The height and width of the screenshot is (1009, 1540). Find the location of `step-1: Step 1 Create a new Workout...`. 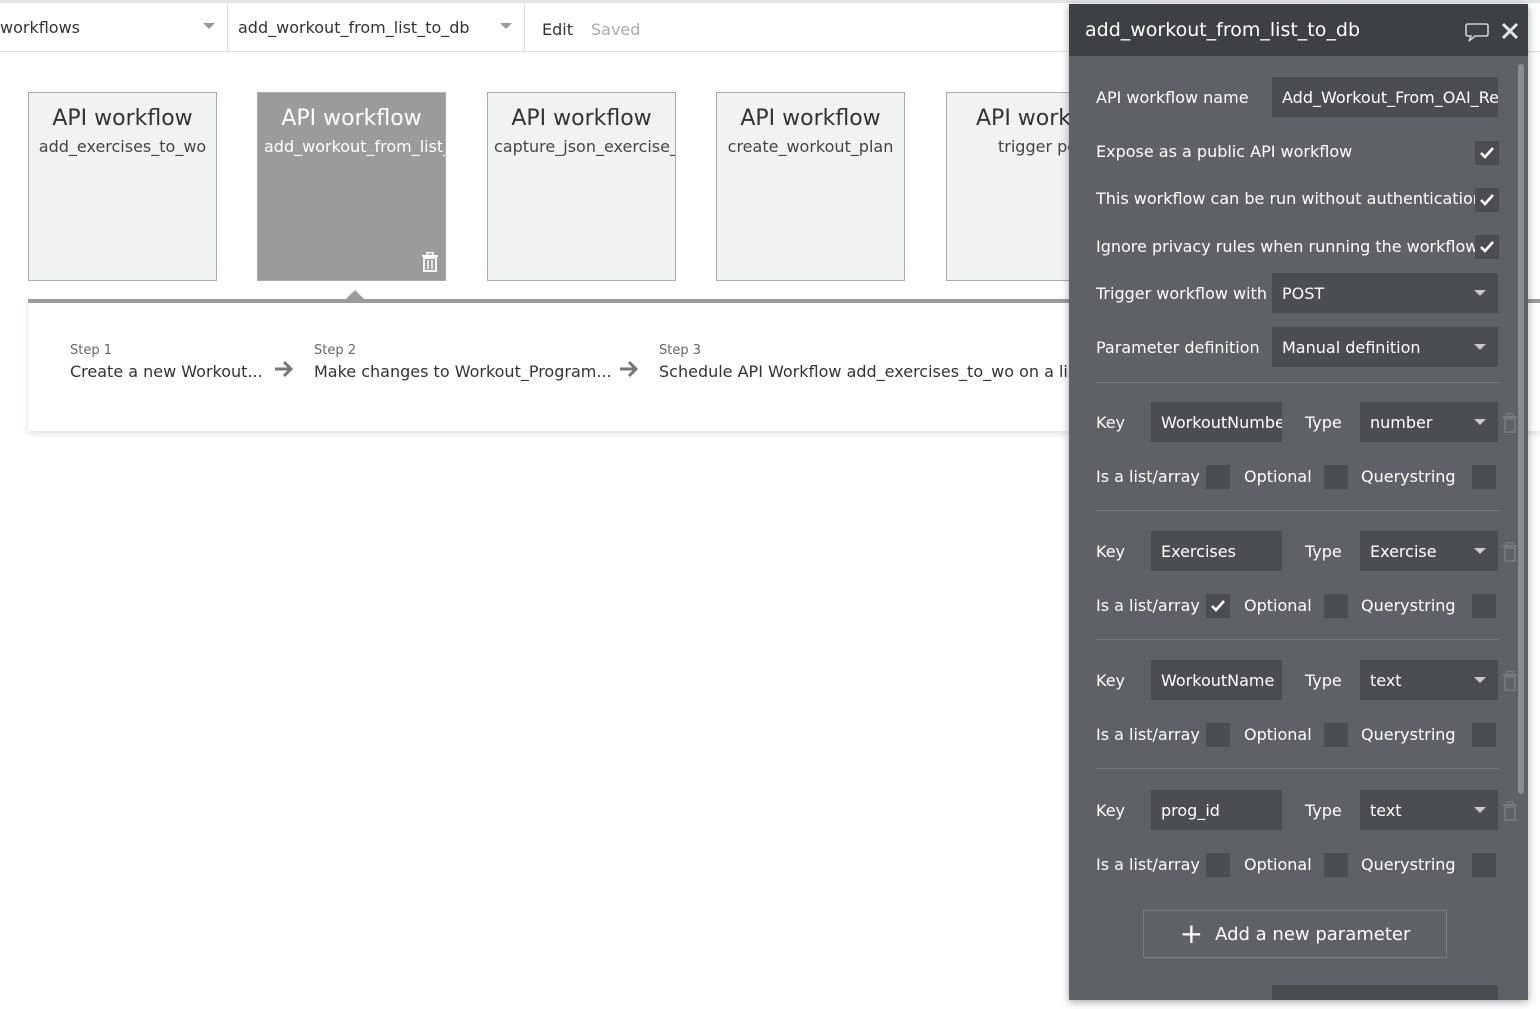

step-1: Step 1 Create a new Workout... is located at coordinates (166, 362).